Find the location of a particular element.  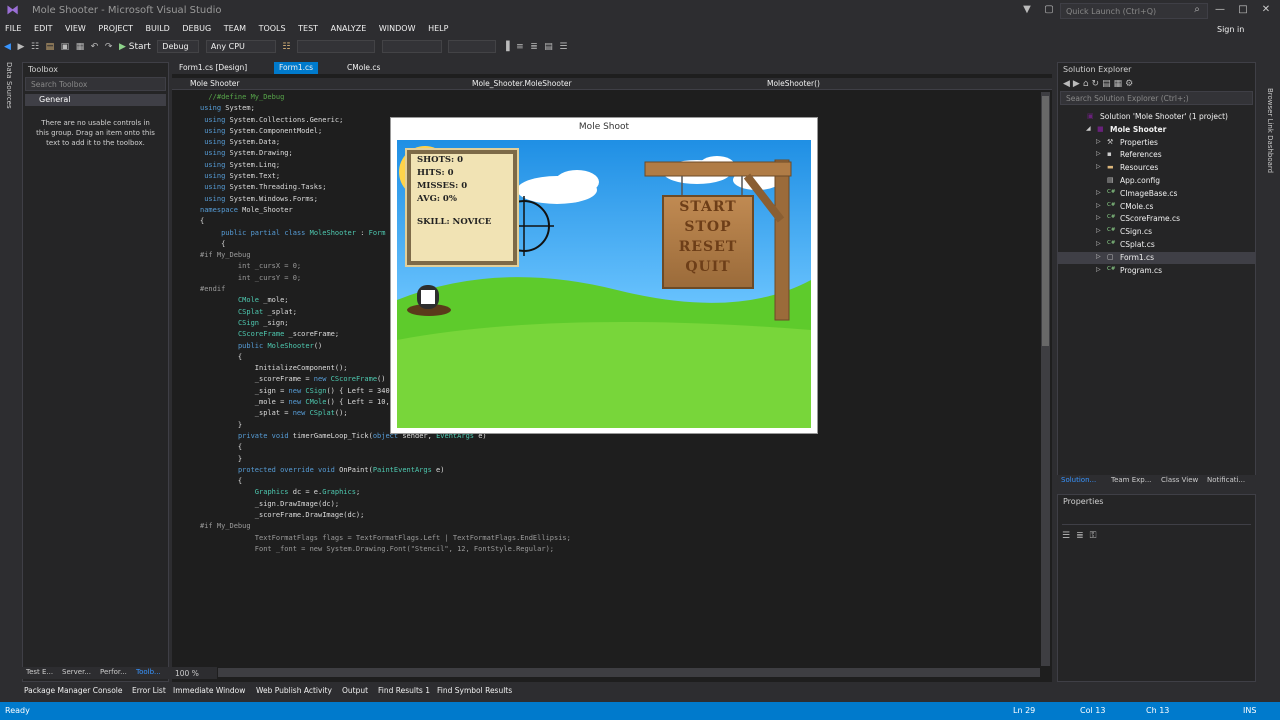

tab-error-list: Error List is located at coordinates (149, 690).